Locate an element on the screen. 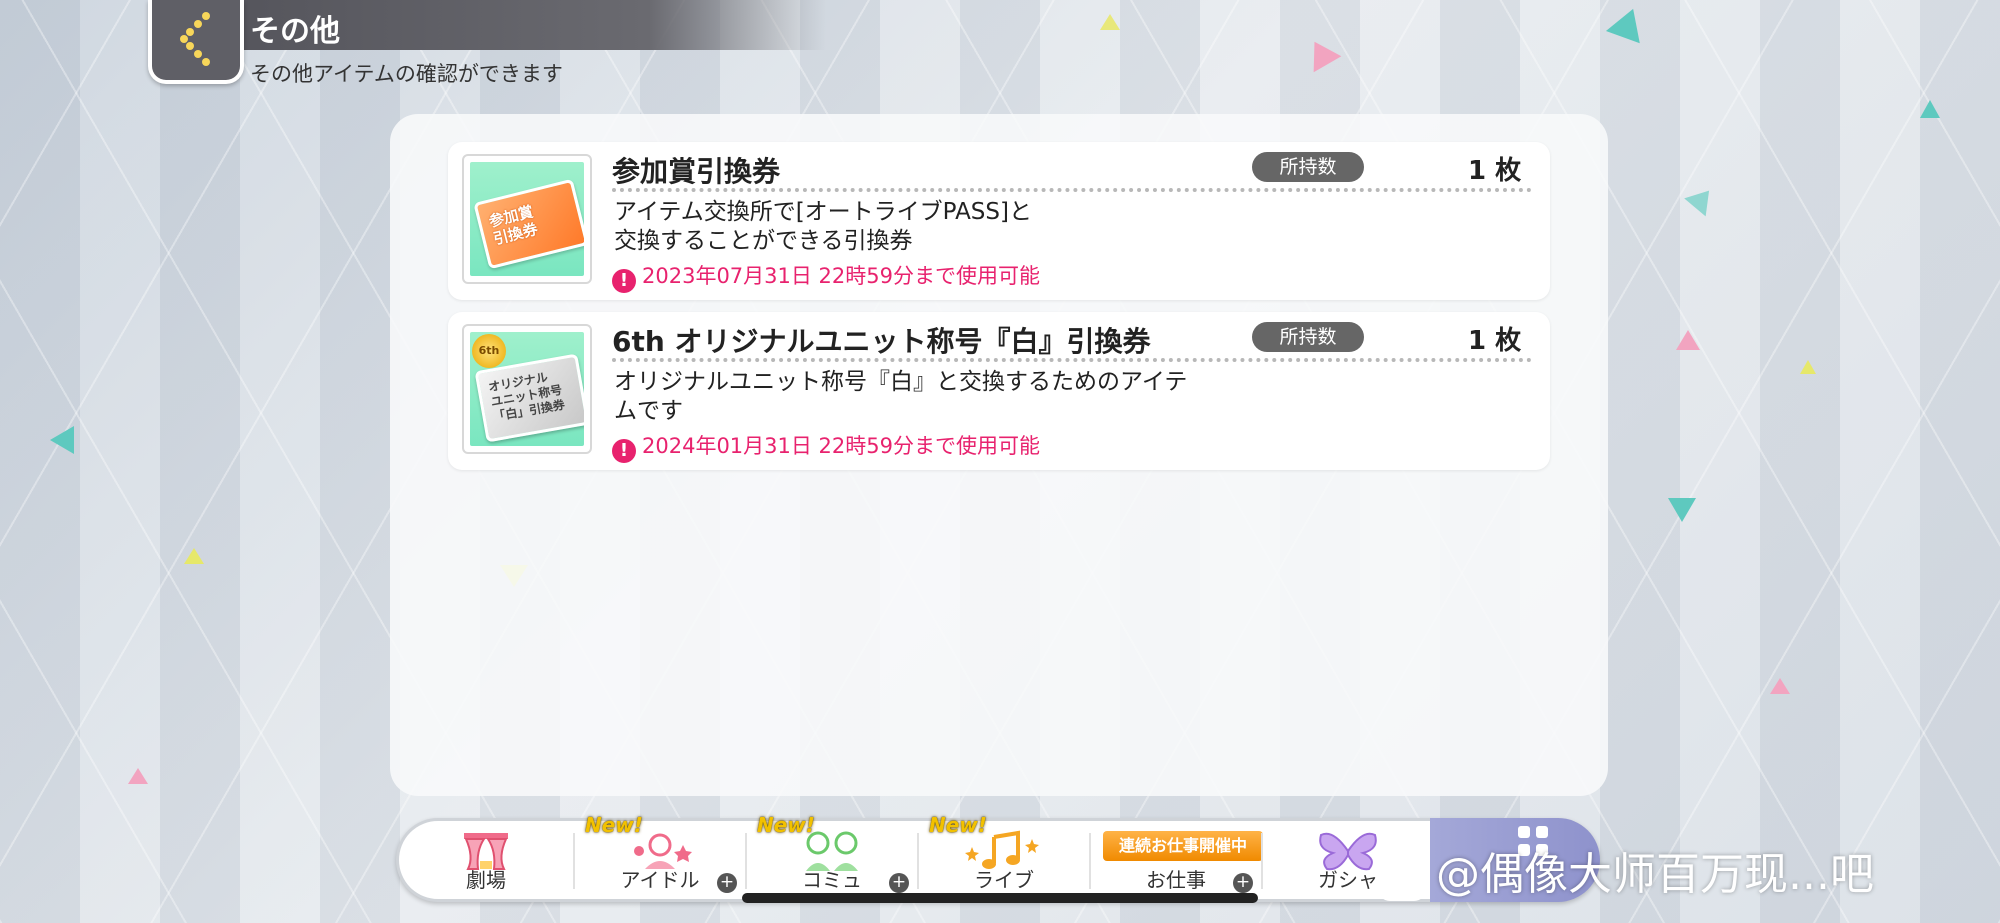  home-indicator is located at coordinates (1000, 898).